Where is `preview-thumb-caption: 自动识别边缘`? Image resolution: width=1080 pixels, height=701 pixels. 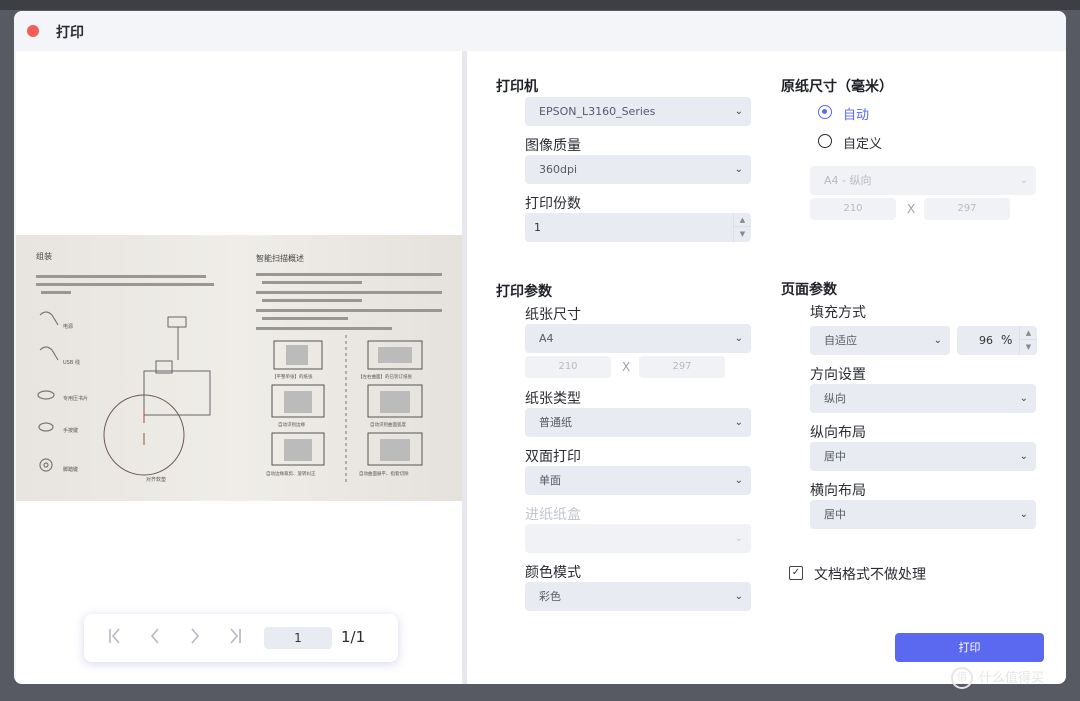 preview-thumb-caption: 自动识别边缘 is located at coordinates (291, 424).